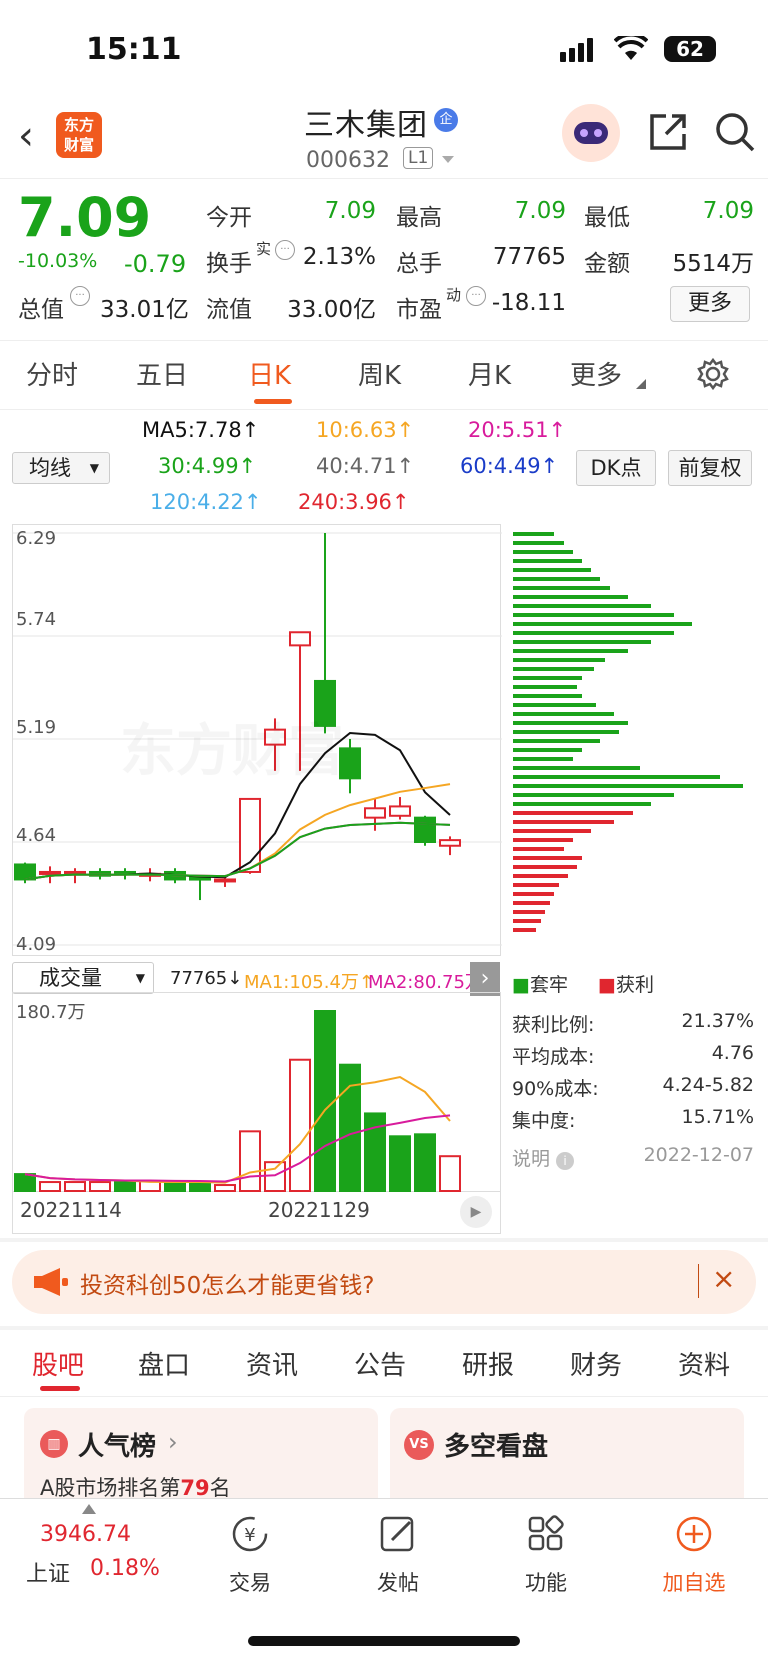 The image size is (768, 1663). Describe the element at coordinates (71, 1210) in the screenshot. I see `x-label-start: 20221114` at that location.